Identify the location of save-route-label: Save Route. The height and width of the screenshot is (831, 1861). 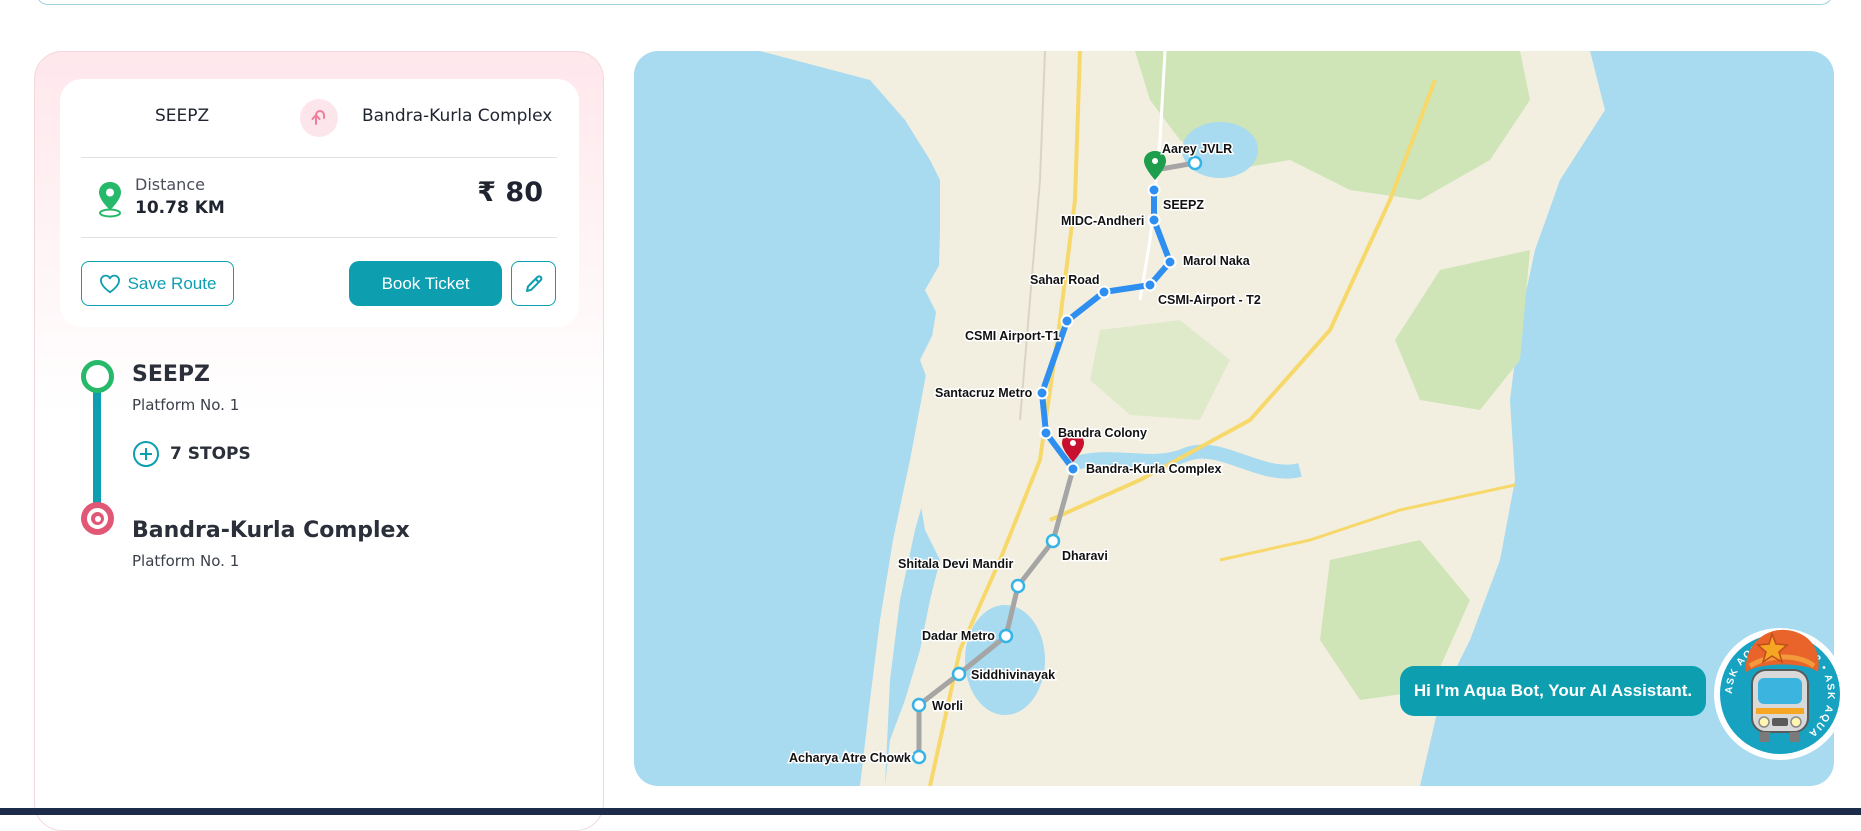
(172, 283).